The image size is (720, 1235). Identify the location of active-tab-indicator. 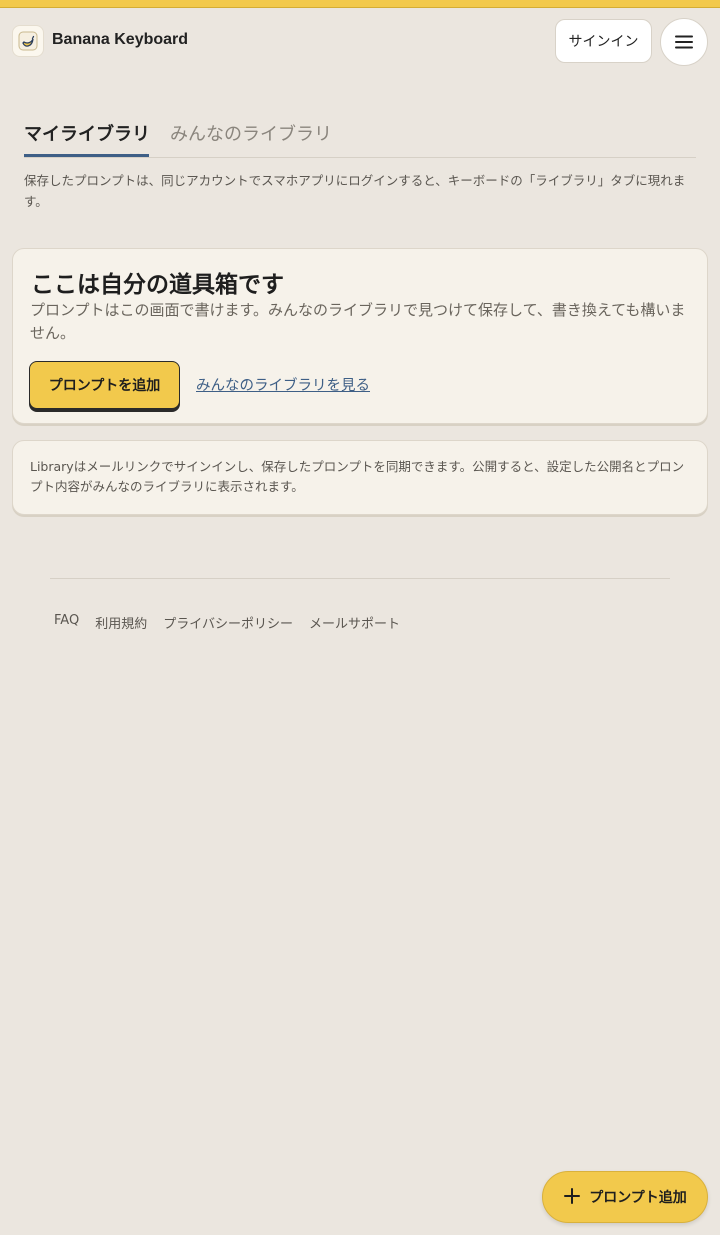
(86, 155).